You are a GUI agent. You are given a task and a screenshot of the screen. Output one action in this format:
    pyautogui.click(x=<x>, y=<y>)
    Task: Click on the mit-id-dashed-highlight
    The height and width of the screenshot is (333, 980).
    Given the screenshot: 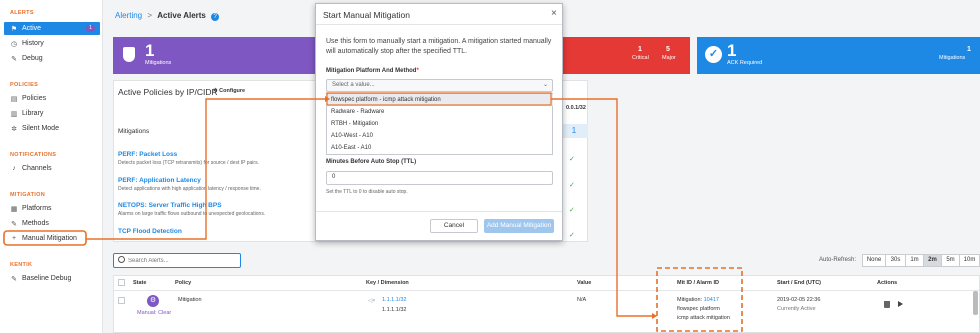 What is the action you would take?
    pyautogui.click(x=699, y=299)
    